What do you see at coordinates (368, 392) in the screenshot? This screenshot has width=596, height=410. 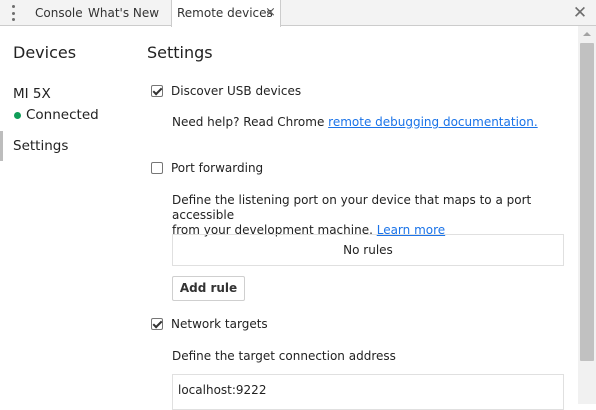 I see `target-address-field: localhost:9222` at bounding box center [368, 392].